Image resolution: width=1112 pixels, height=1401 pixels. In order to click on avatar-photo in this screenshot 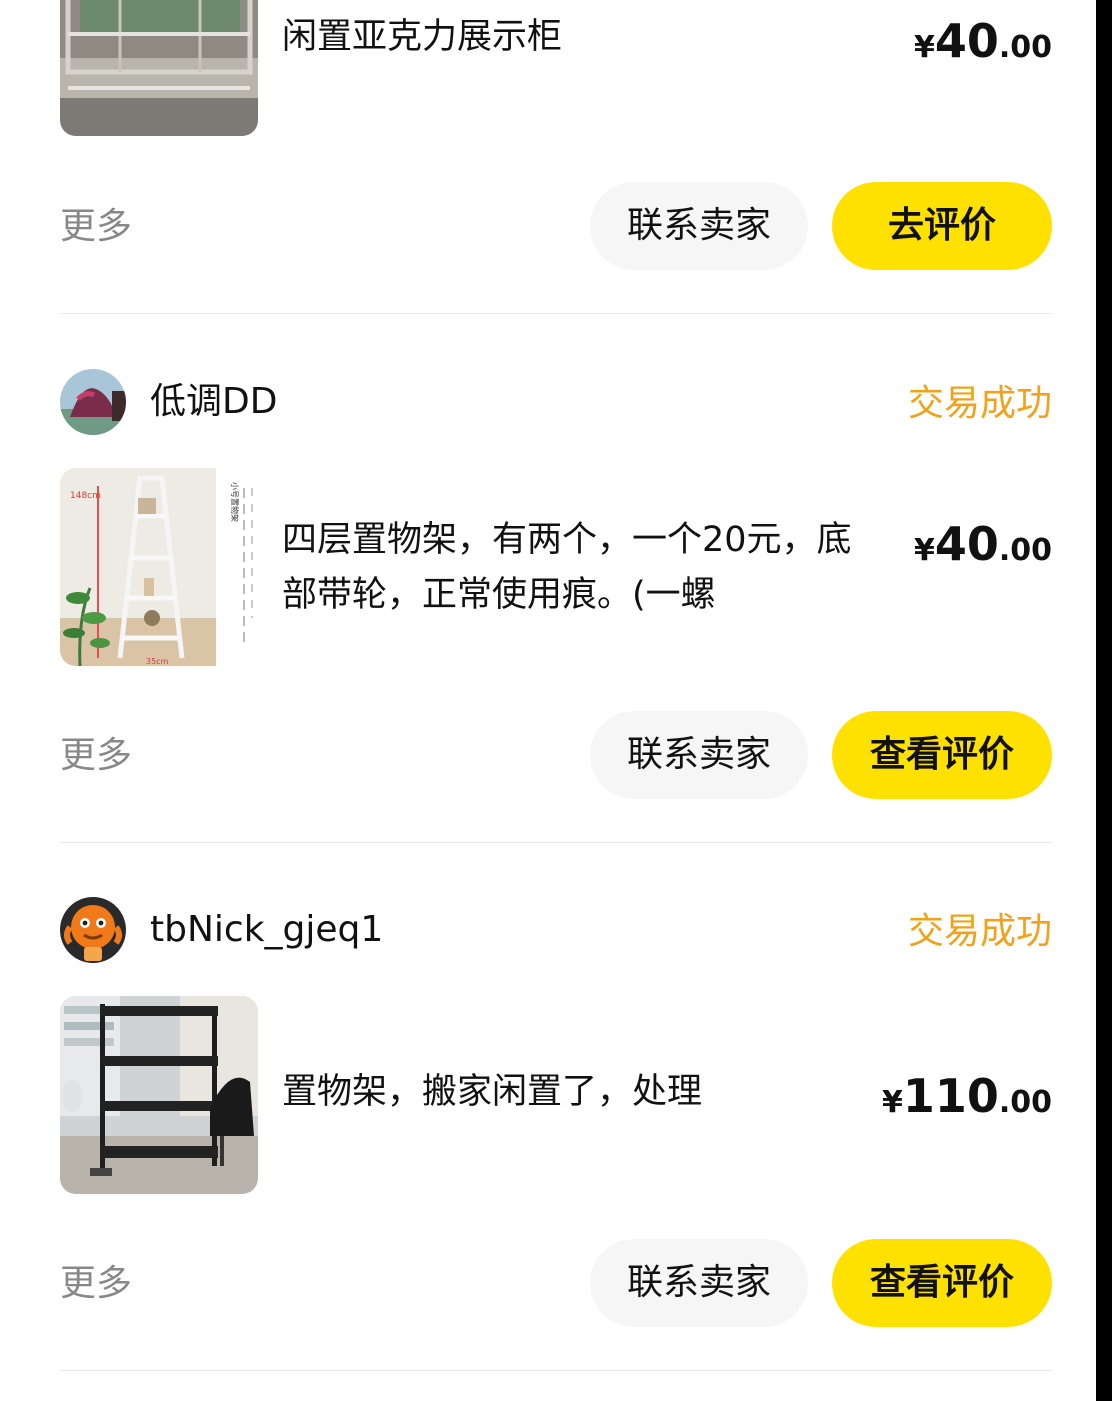, I will do `click(93, 402)`.